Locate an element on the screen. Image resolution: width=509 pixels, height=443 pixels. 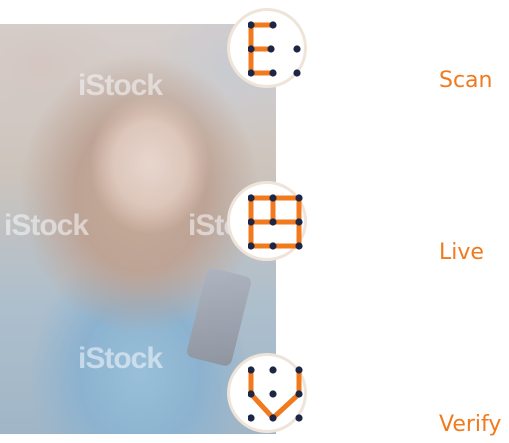
liveness-grid-icon is located at coordinates (275, 222).